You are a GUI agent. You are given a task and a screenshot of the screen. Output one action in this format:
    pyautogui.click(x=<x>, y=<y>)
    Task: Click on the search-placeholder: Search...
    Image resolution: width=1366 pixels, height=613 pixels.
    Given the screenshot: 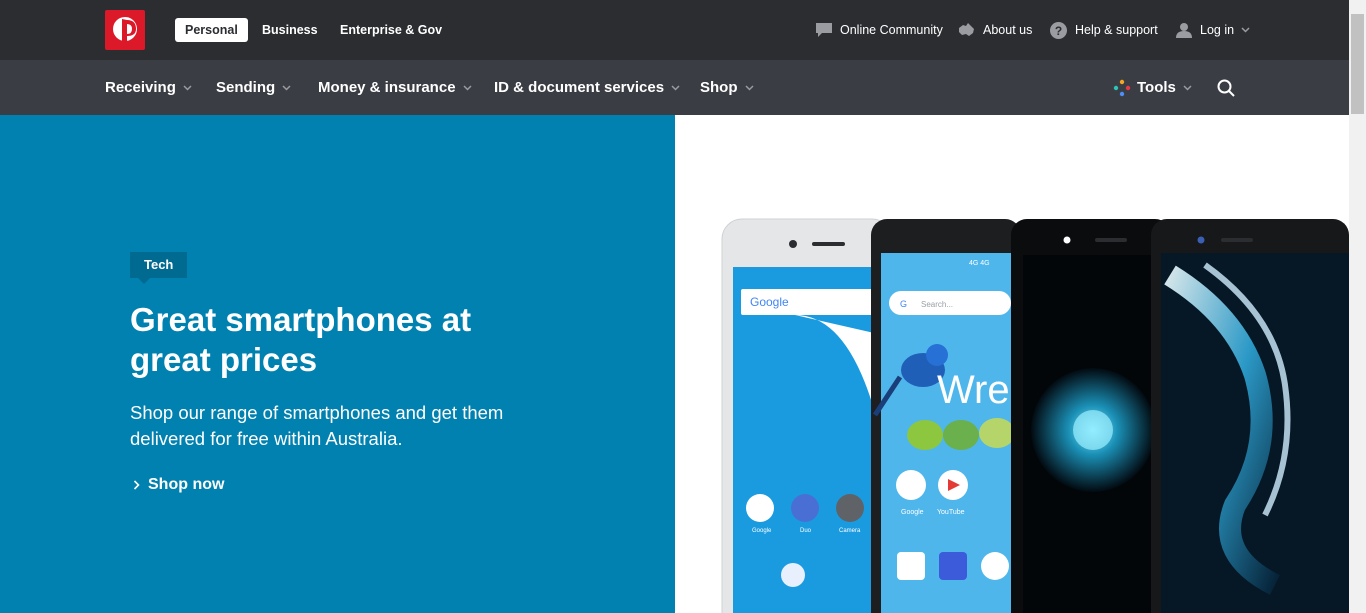 What is the action you would take?
    pyautogui.click(x=937, y=304)
    